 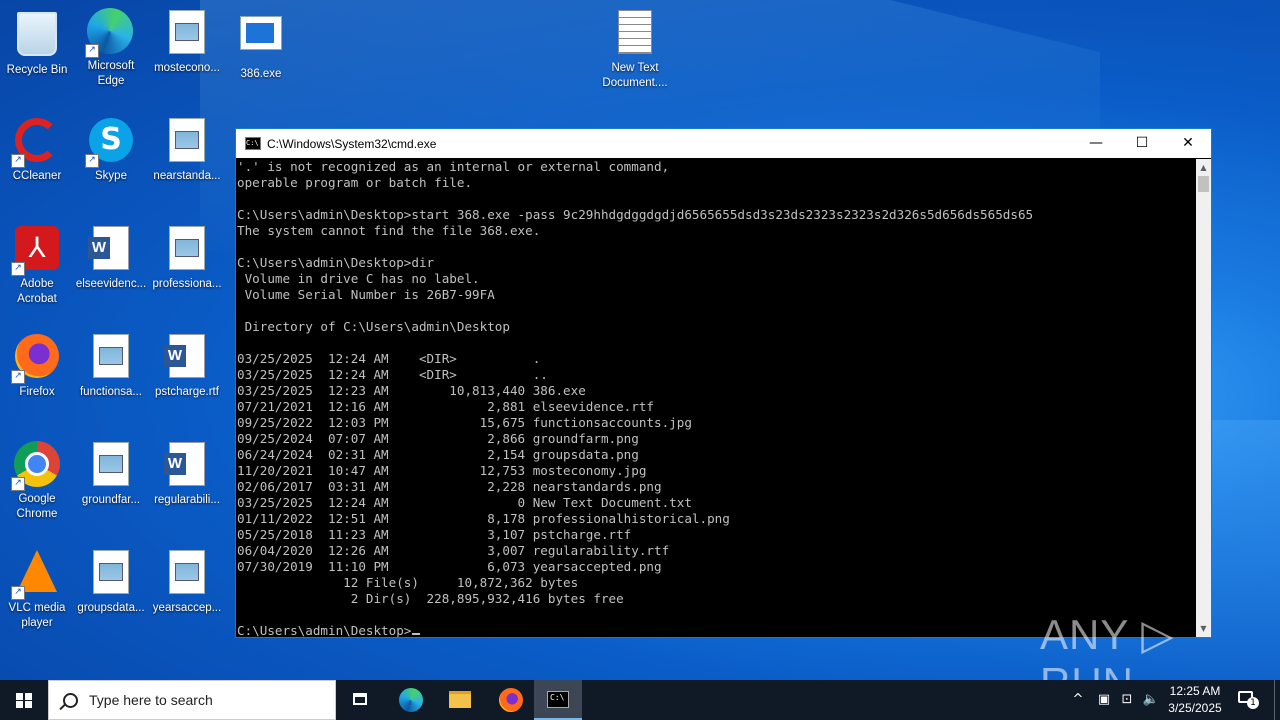 I want to click on task-view-icon, so click(x=360, y=699).